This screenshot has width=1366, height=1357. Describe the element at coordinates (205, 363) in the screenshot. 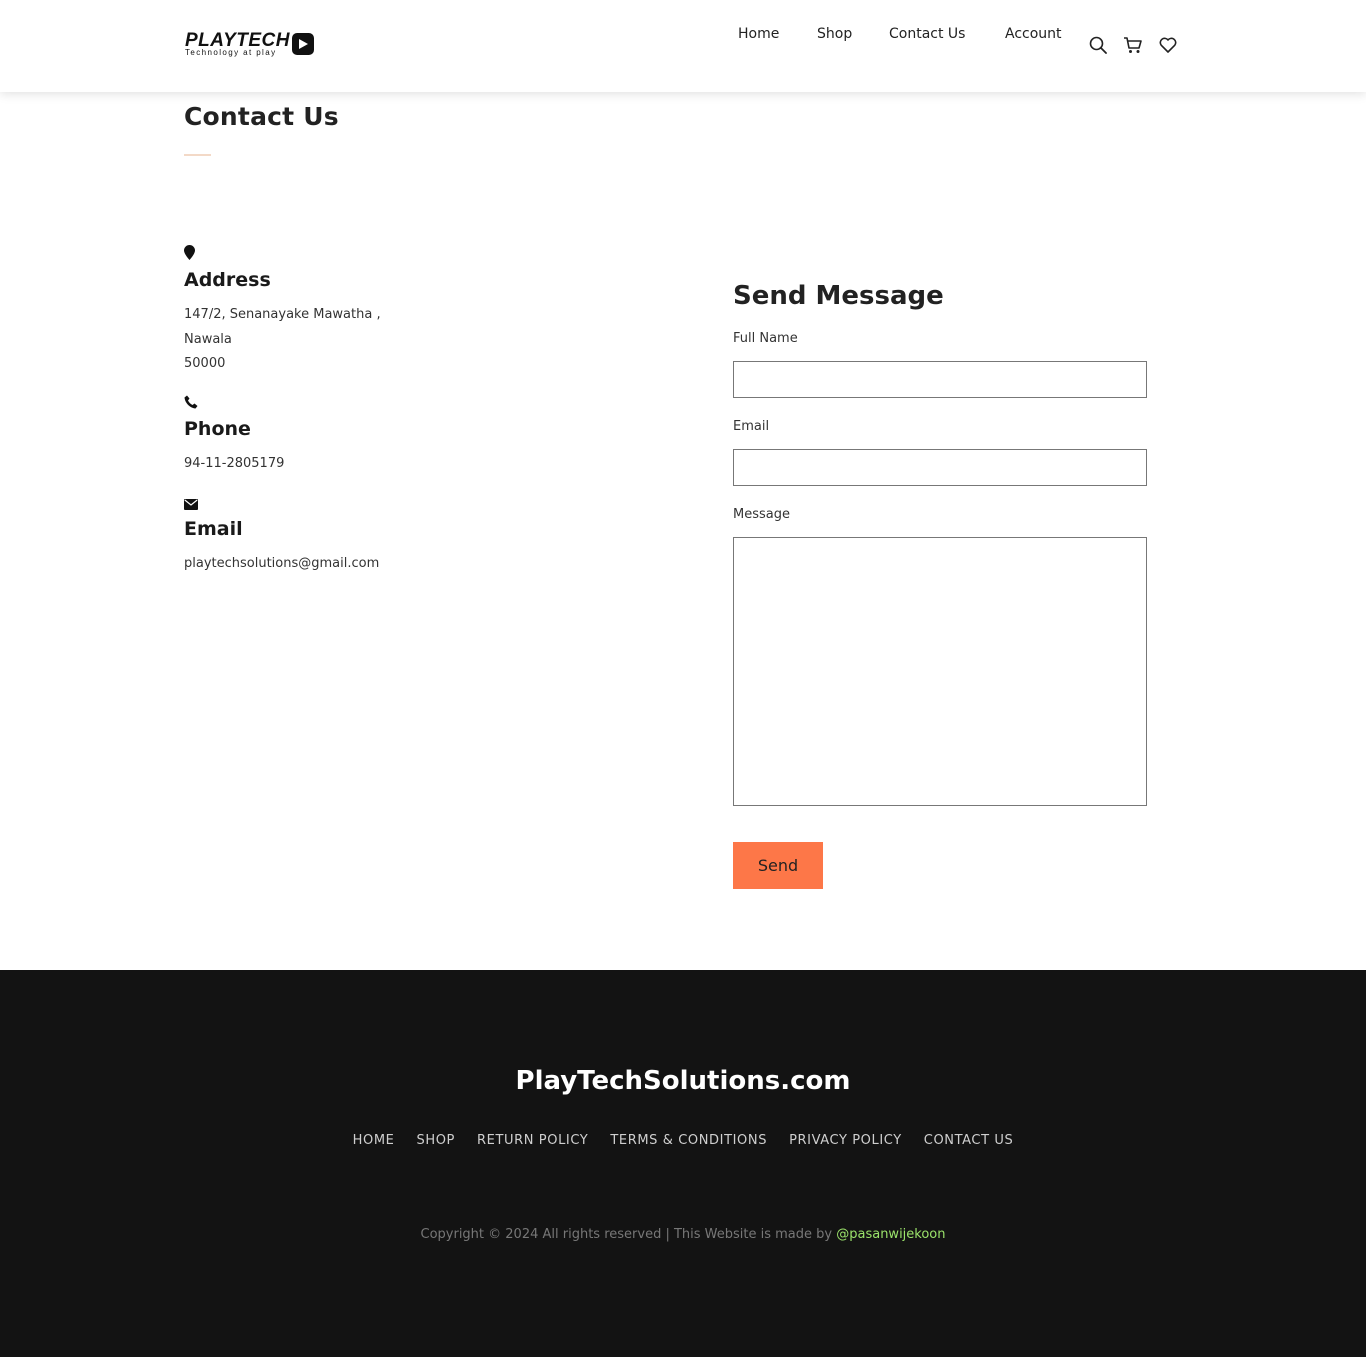

I see `address-line-3: 50000` at that location.